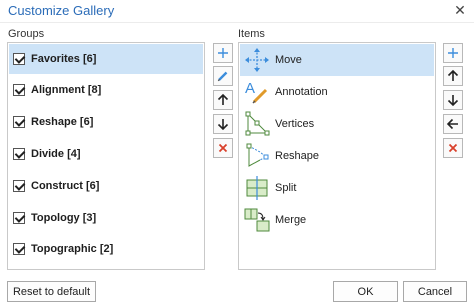 Image resolution: width=474 pixels, height=308 pixels. Describe the element at coordinates (291, 220) in the screenshot. I see `item-label: Merge` at that location.